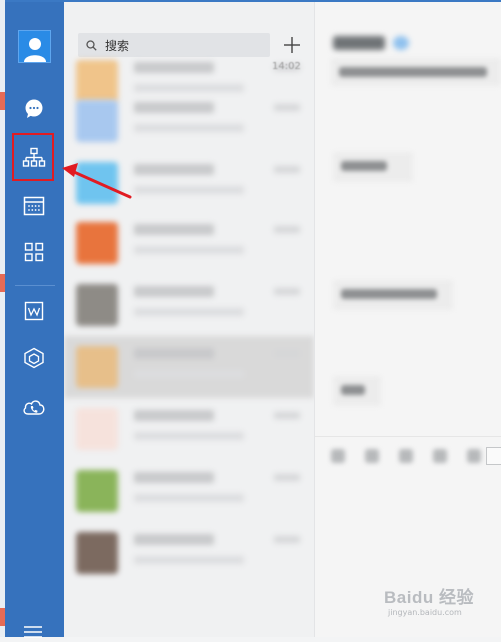 This screenshot has height=642, width=501. I want to click on screenshot-icon, so click(440, 456).